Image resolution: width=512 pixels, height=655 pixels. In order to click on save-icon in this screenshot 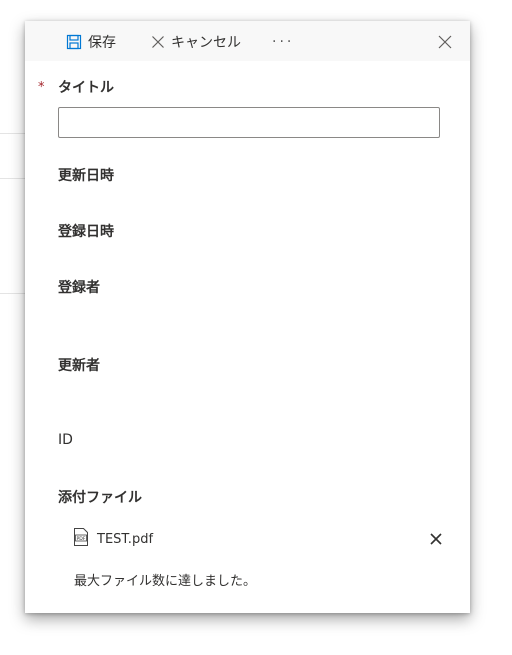, I will do `click(74, 42)`.